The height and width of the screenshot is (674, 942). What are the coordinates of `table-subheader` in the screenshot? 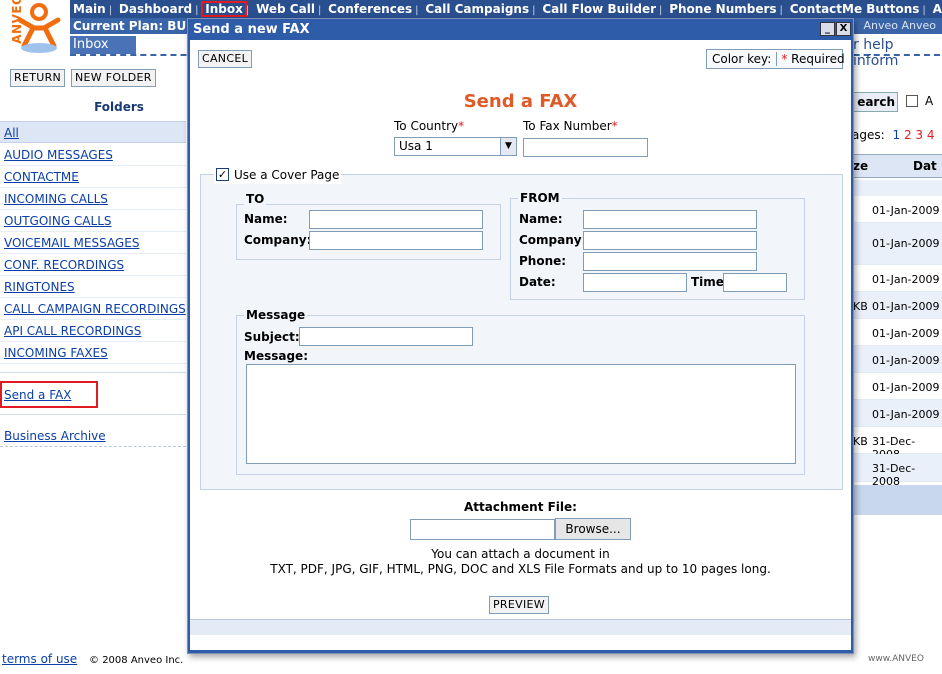 It's located at (897, 188).